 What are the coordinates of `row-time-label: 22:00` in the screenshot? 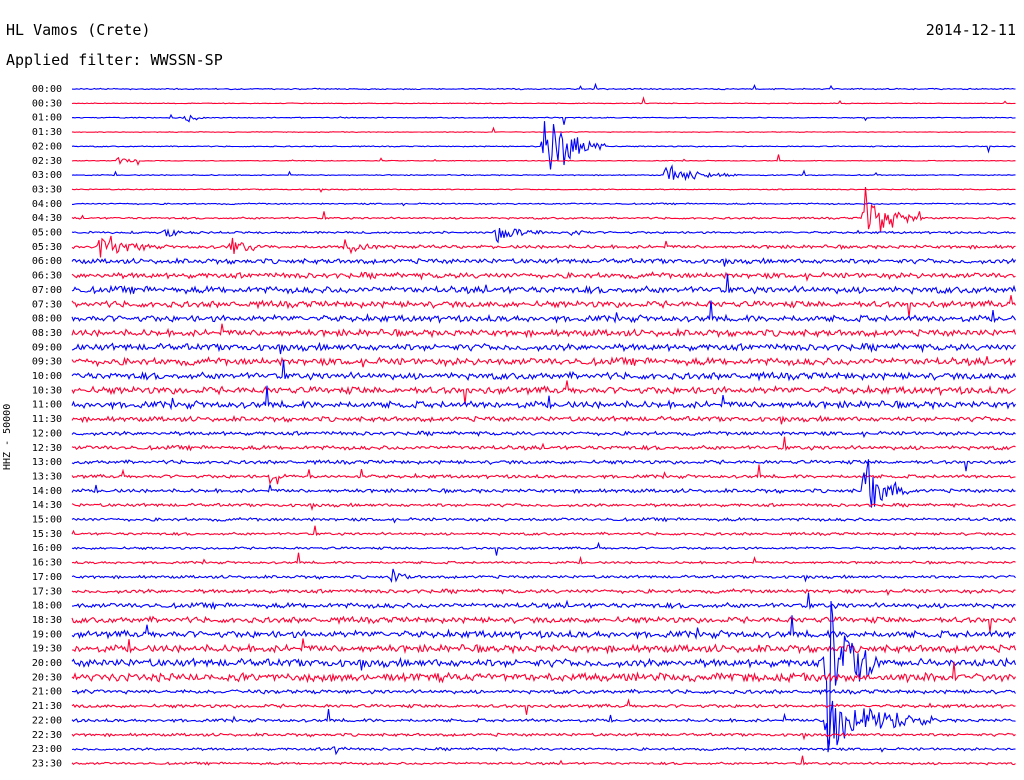 It's located at (47, 720).